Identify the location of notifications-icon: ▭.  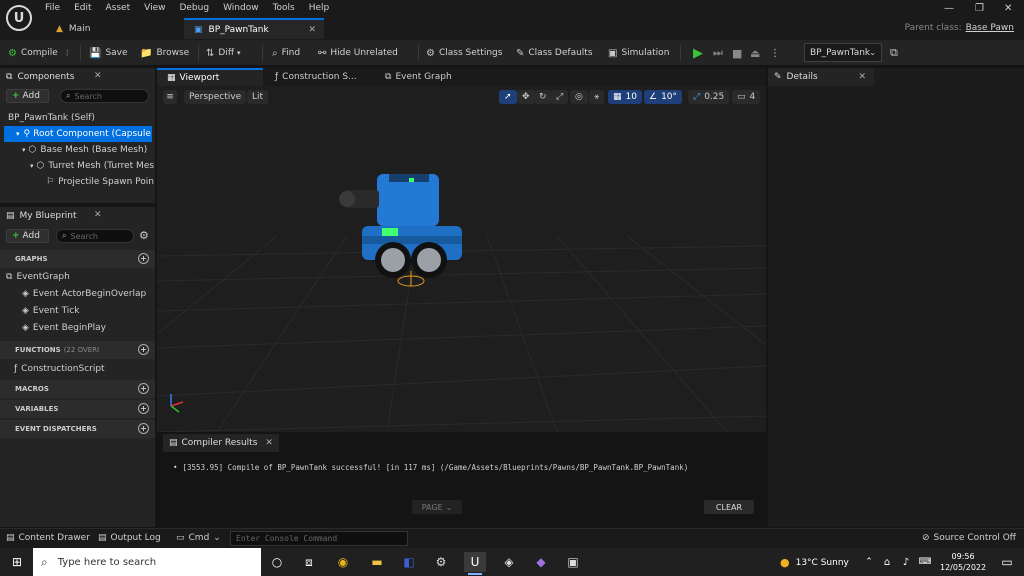
(1007, 562).